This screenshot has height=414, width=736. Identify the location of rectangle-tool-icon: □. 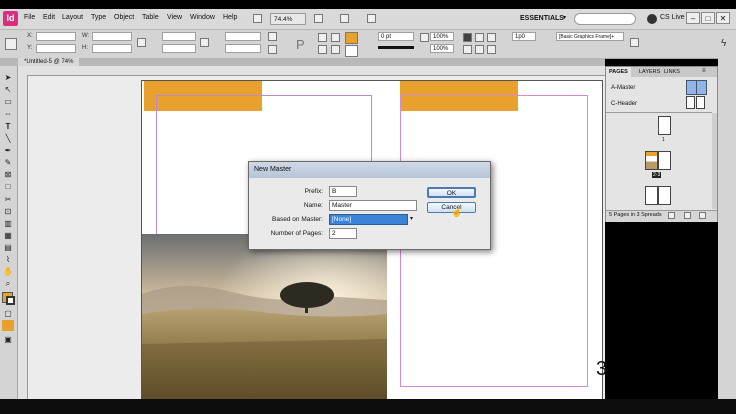
(8, 186).